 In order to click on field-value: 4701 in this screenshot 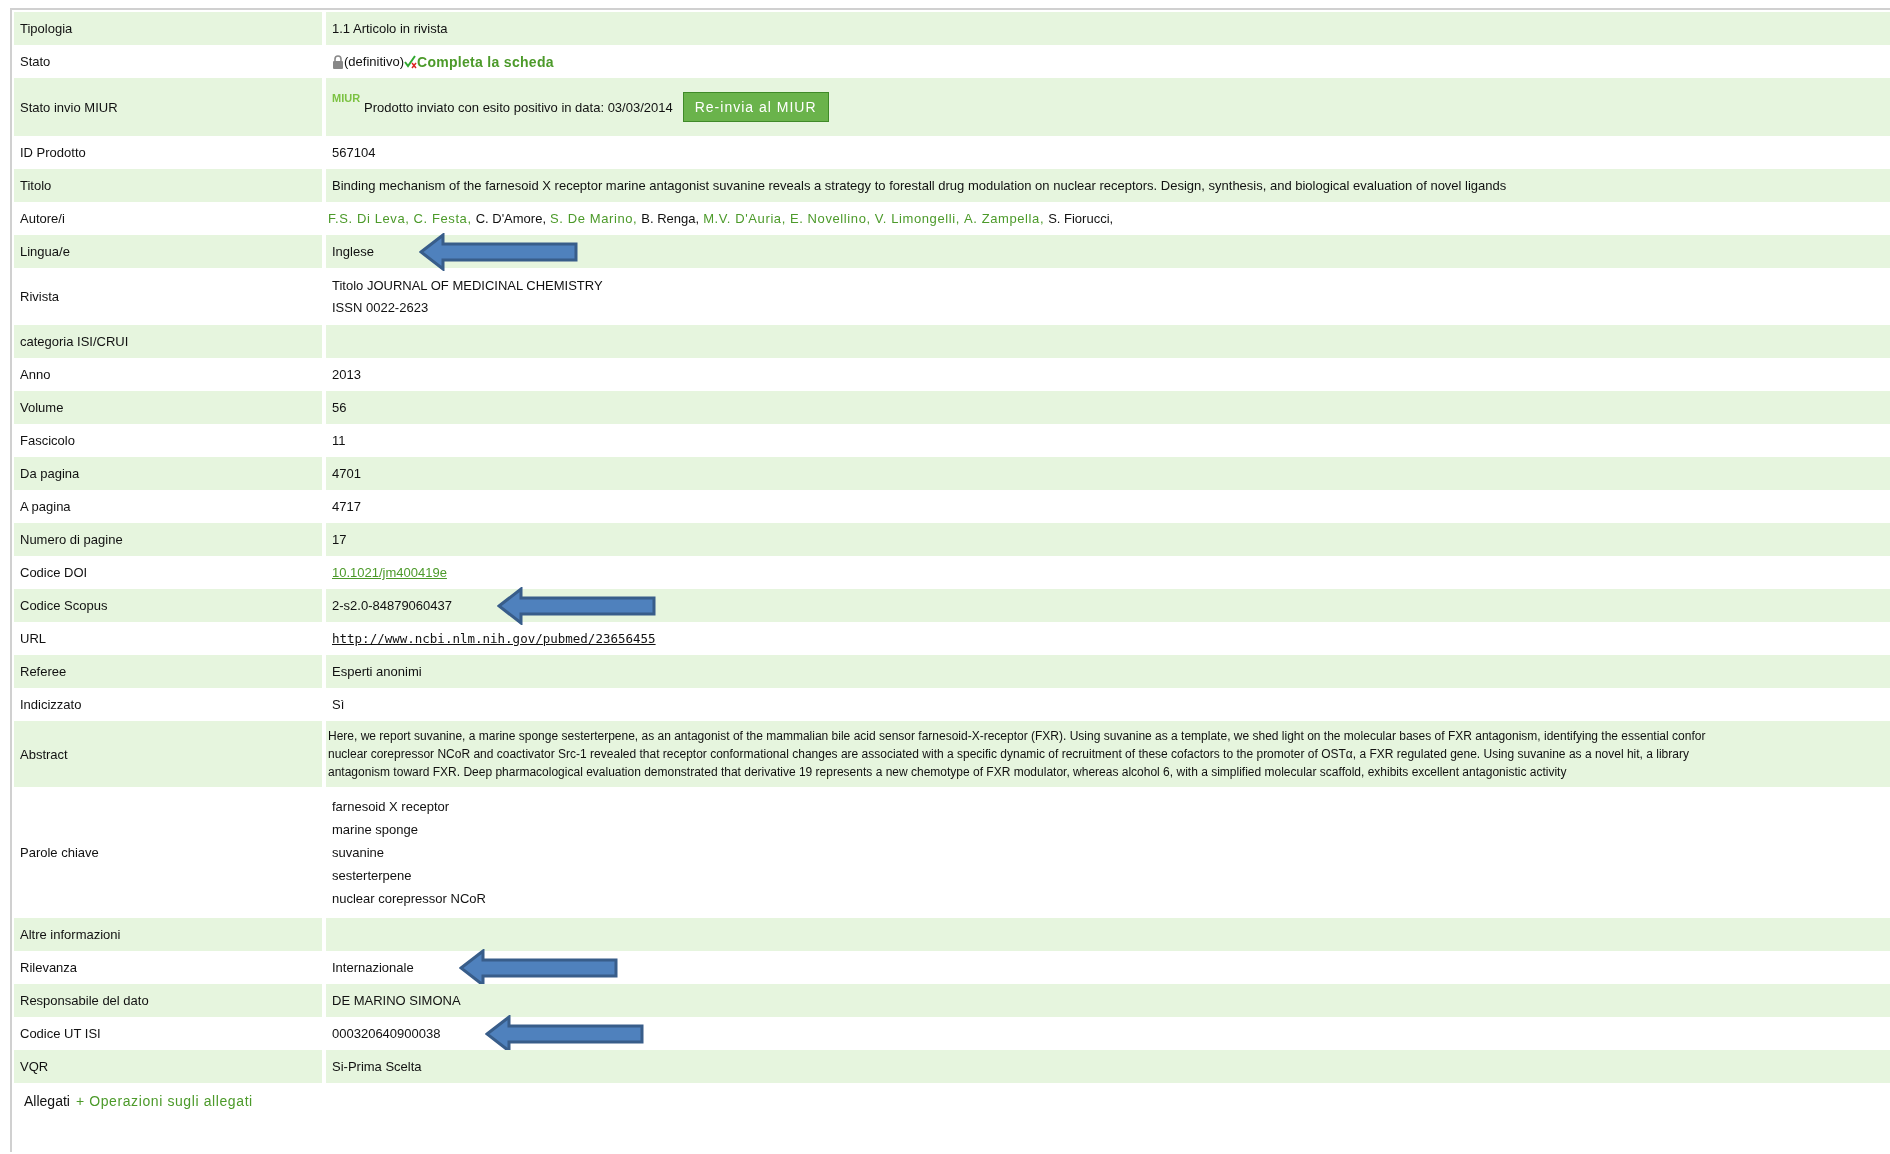, I will do `click(346, 473)`.